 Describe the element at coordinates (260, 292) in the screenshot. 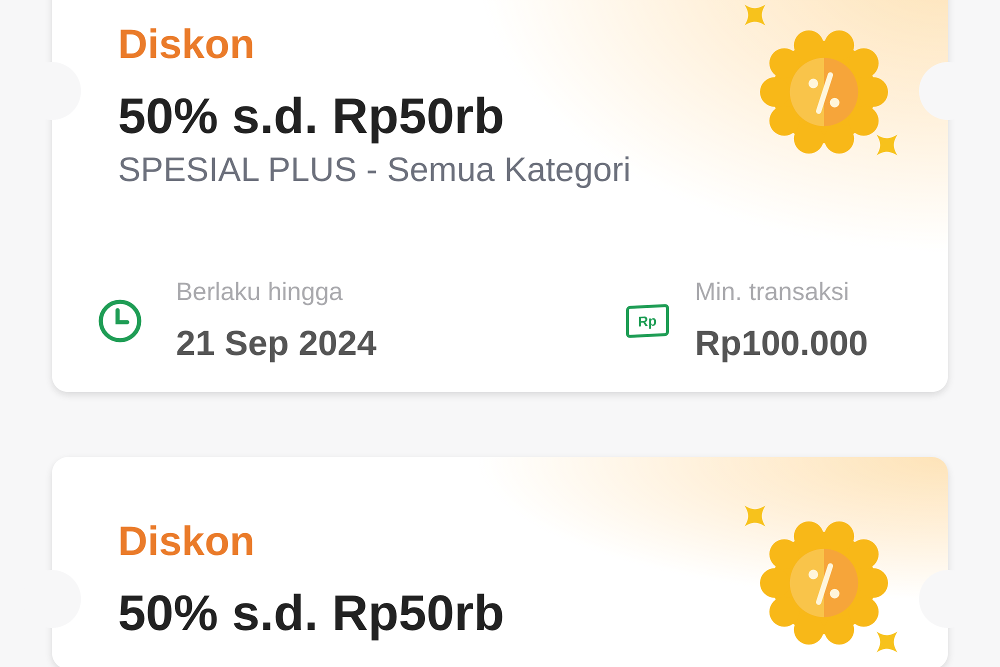

I see `valid-until-label: Berlaku hingga` at that location.